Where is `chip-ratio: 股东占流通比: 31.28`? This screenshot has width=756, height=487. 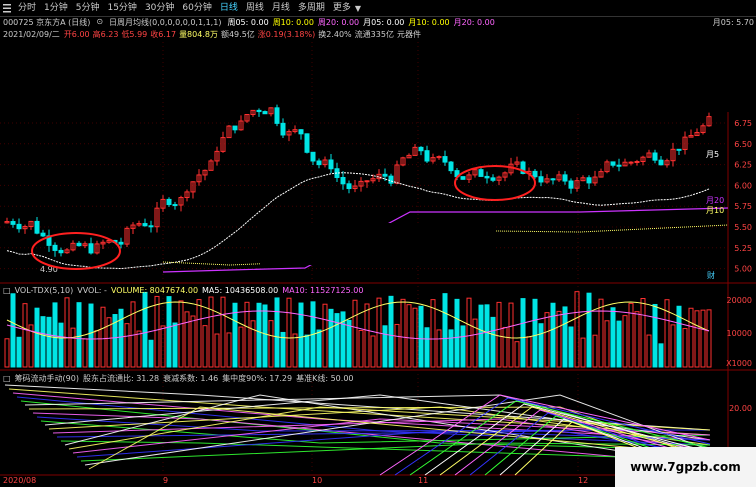 chip-ratio: 股东占流通比: 31.28 is located at coordinates (121, 378).